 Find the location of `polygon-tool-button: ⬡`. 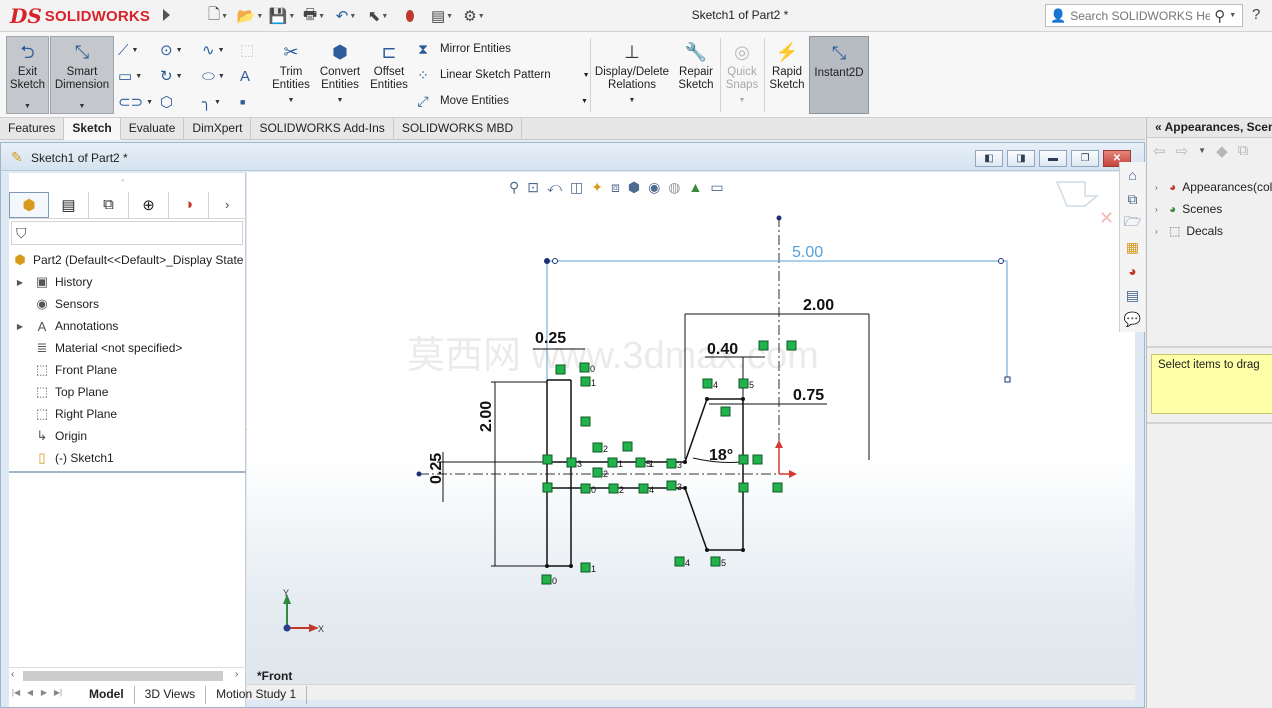

polygon-tool-button: ⬡ is located at coordinates (175, 102).